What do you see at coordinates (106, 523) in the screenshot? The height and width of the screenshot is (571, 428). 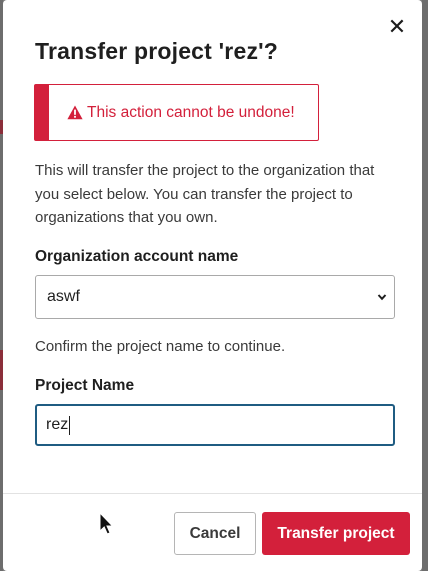 I see `mouse-pointer-icon` at bounding box center [106, 523].